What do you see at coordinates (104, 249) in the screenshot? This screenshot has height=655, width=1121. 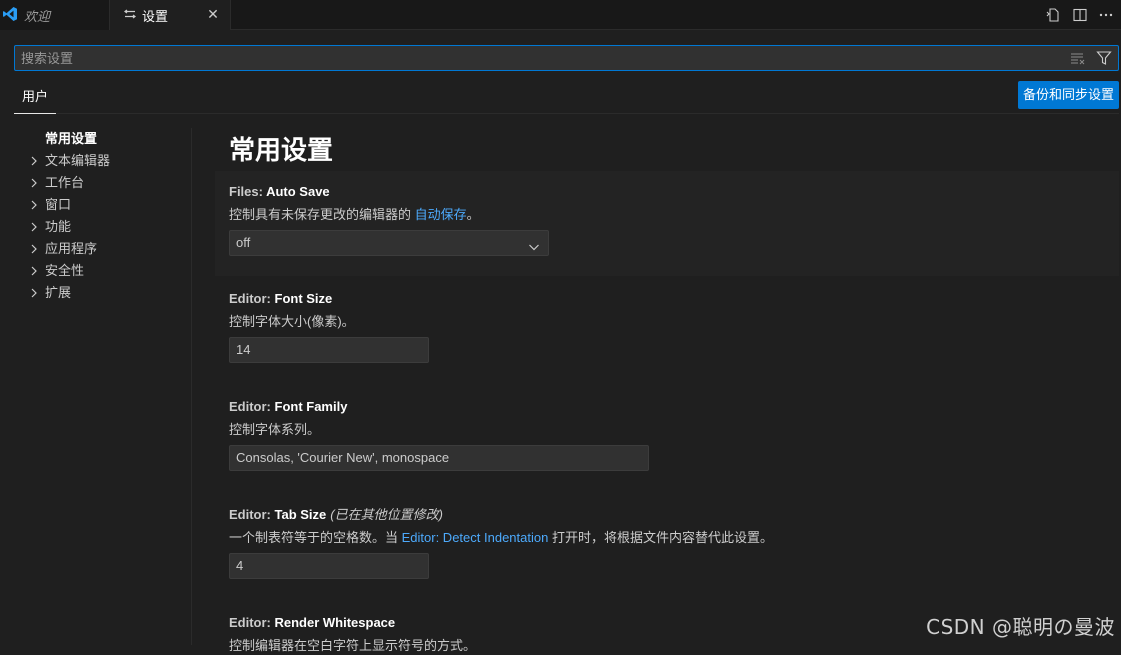 I see `toc-item-application: 应用程序` at bounding box center [104, 249].